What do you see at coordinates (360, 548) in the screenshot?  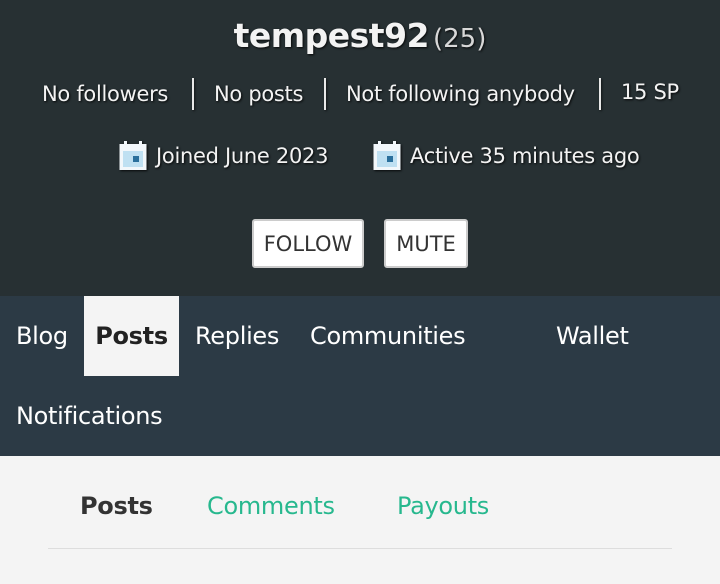 I see `subtab-divider` at bounding box center [360, 548].